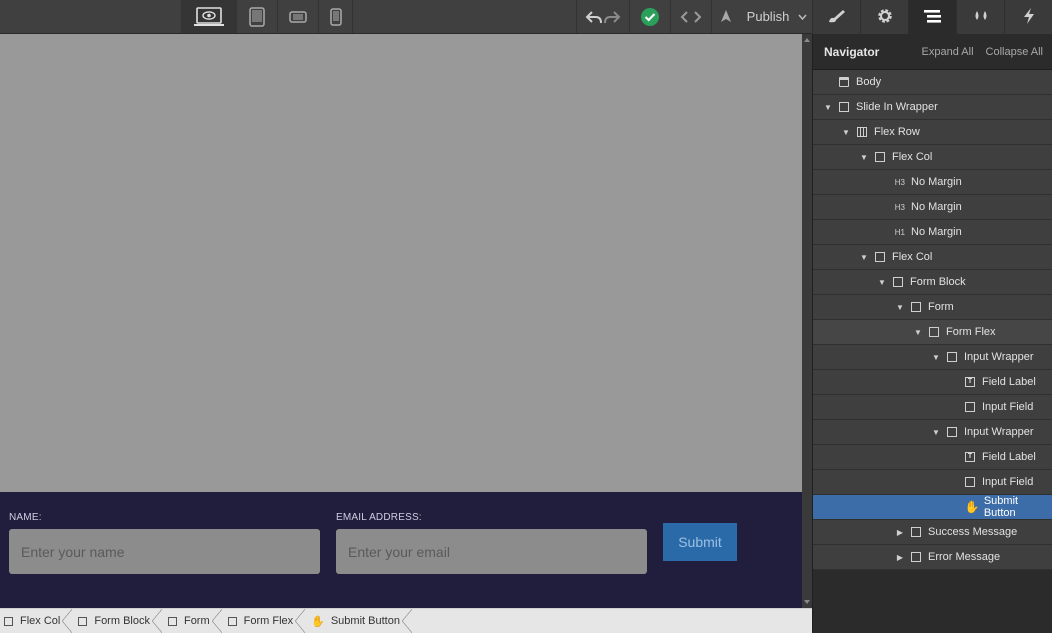 The image size is (1052, 633). I want to click on tree-row: ▼ Flex Row, so click(932, 132).